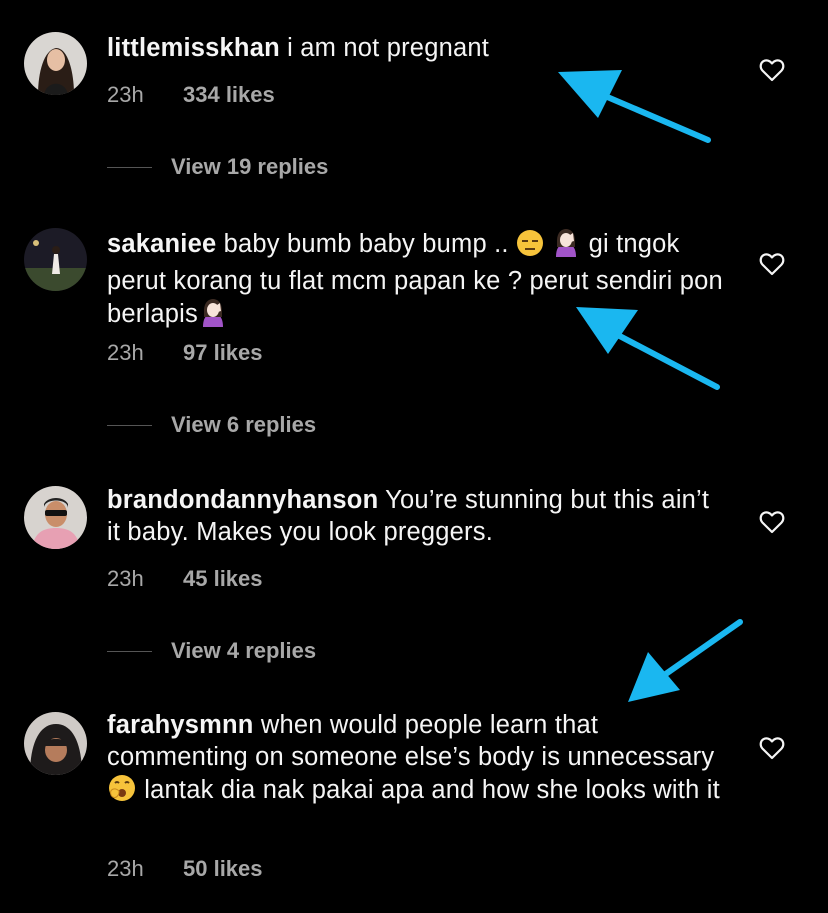  Describe the element at coordinates (229, 94) in the screenshot. I see `comment-likes: 334 likes` at that location.